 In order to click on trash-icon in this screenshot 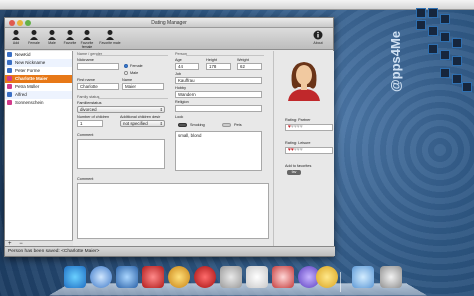, I will do `click(391, 277)`.